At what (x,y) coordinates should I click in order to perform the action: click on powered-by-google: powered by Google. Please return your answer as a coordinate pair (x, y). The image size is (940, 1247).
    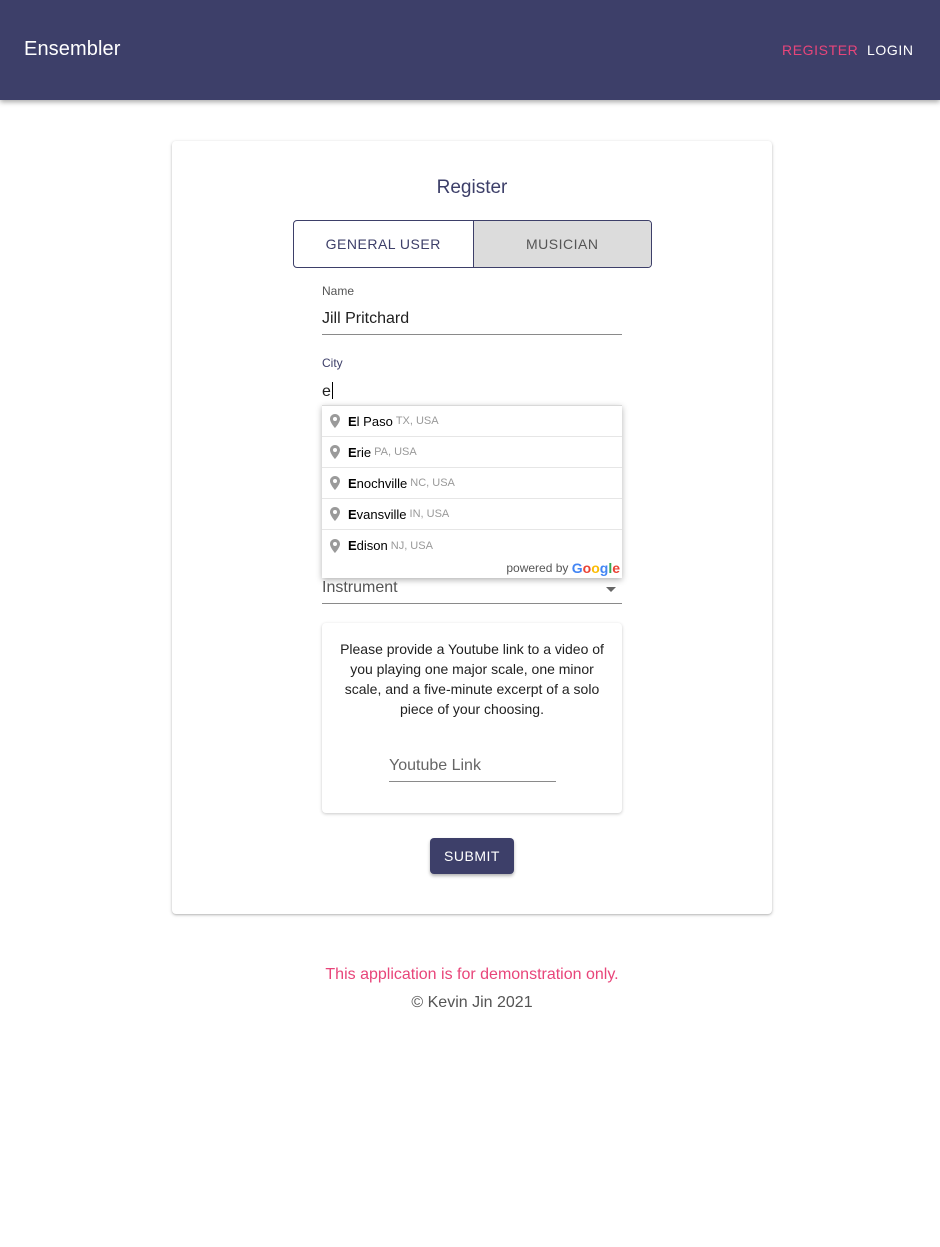
    Looking at the image, I should click on (563, 568).